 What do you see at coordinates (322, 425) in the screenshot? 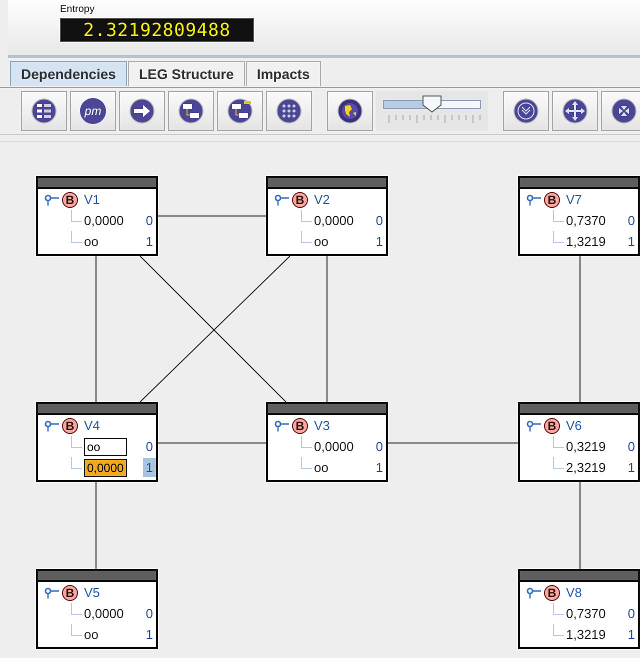
I see `node-name: V3` at bounding box center [322, 425].